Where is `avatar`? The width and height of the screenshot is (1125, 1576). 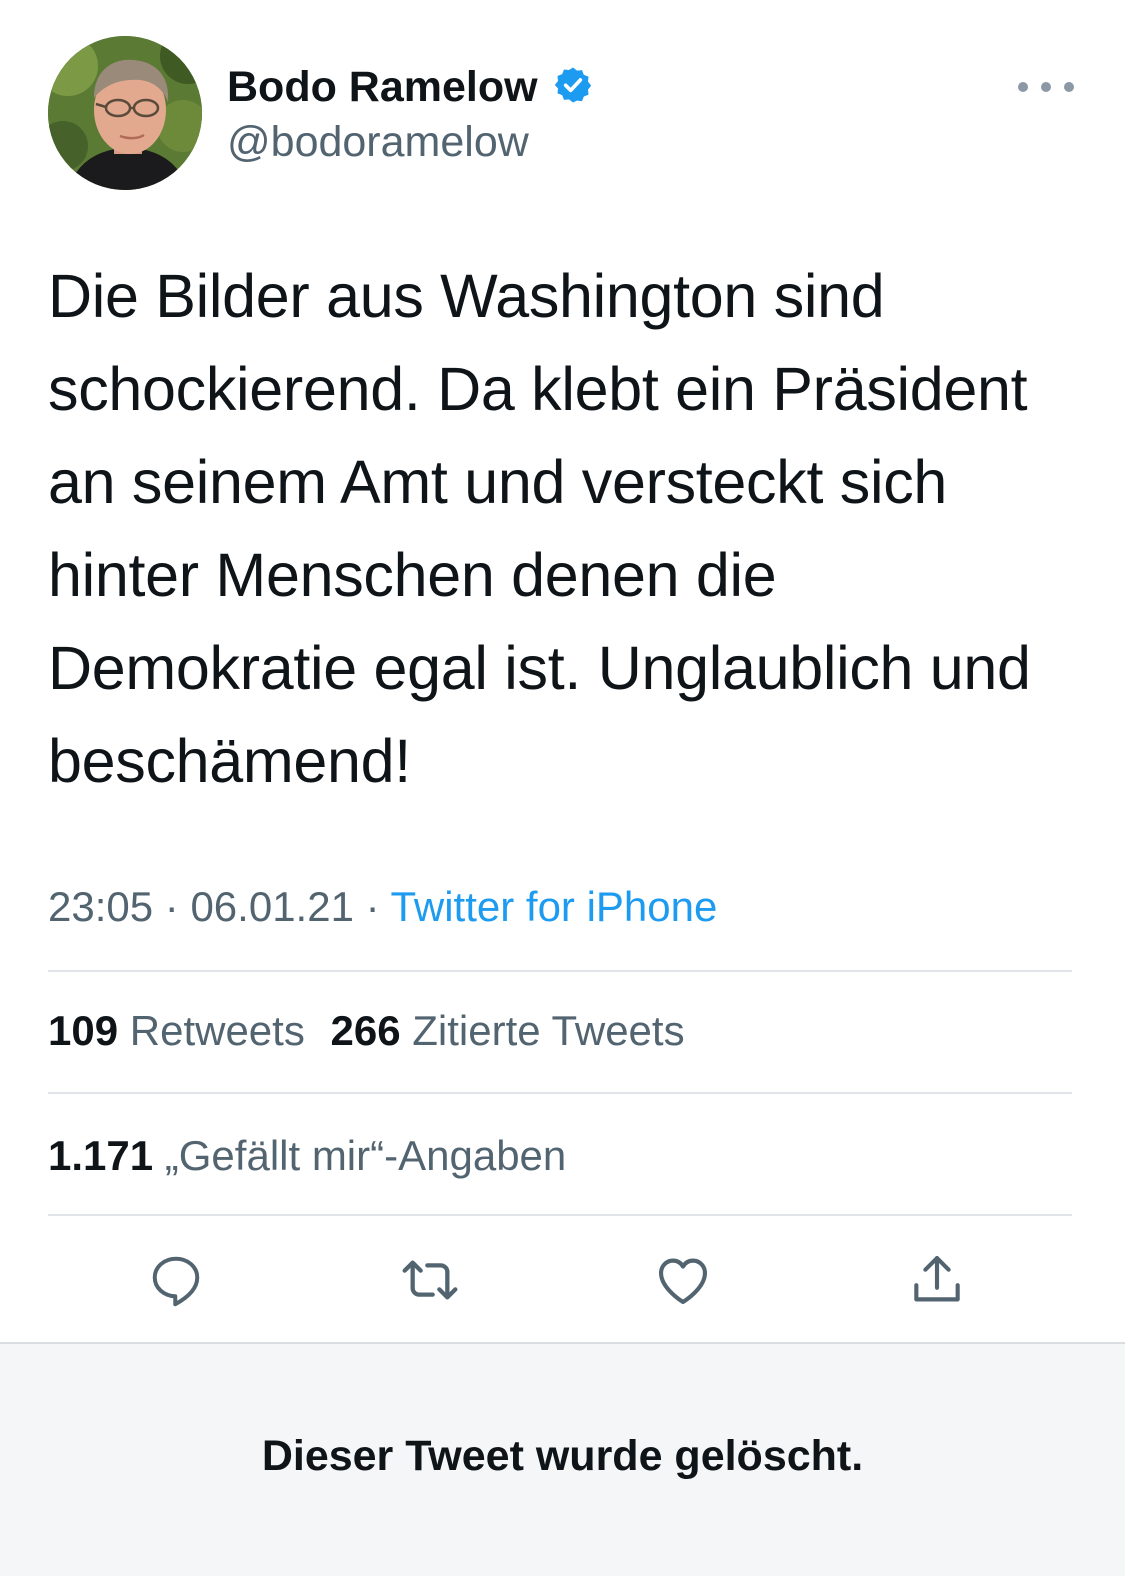
avatar is located at coordinates (125, 113).